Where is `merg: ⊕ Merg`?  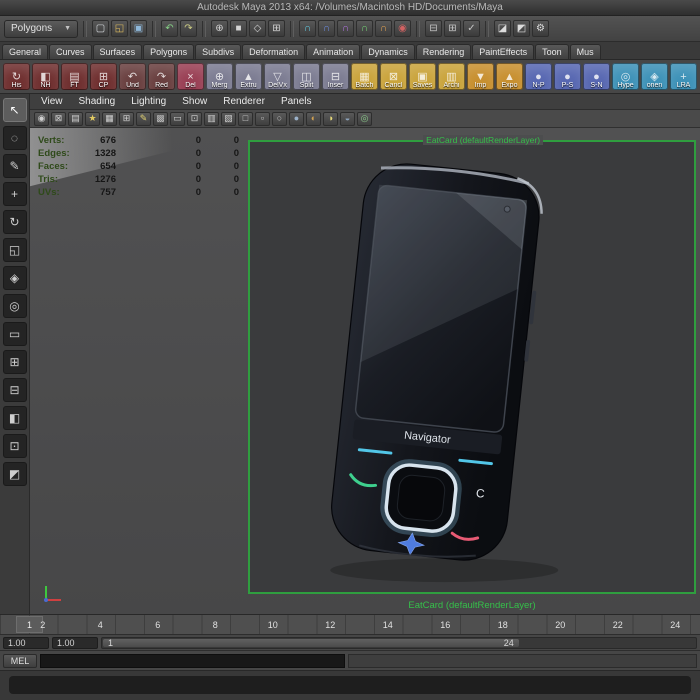
merg: ⊕ Merg is located at coordinates (219, 76).